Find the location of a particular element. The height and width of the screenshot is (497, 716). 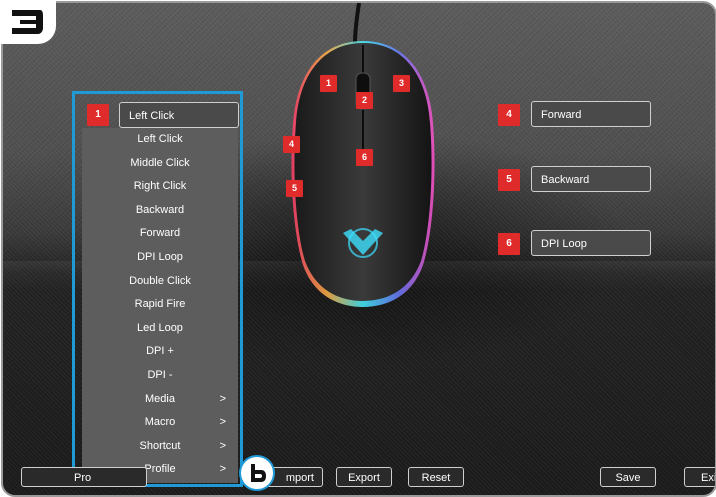

marker-6: 6 is located at coordinates (364, 157).